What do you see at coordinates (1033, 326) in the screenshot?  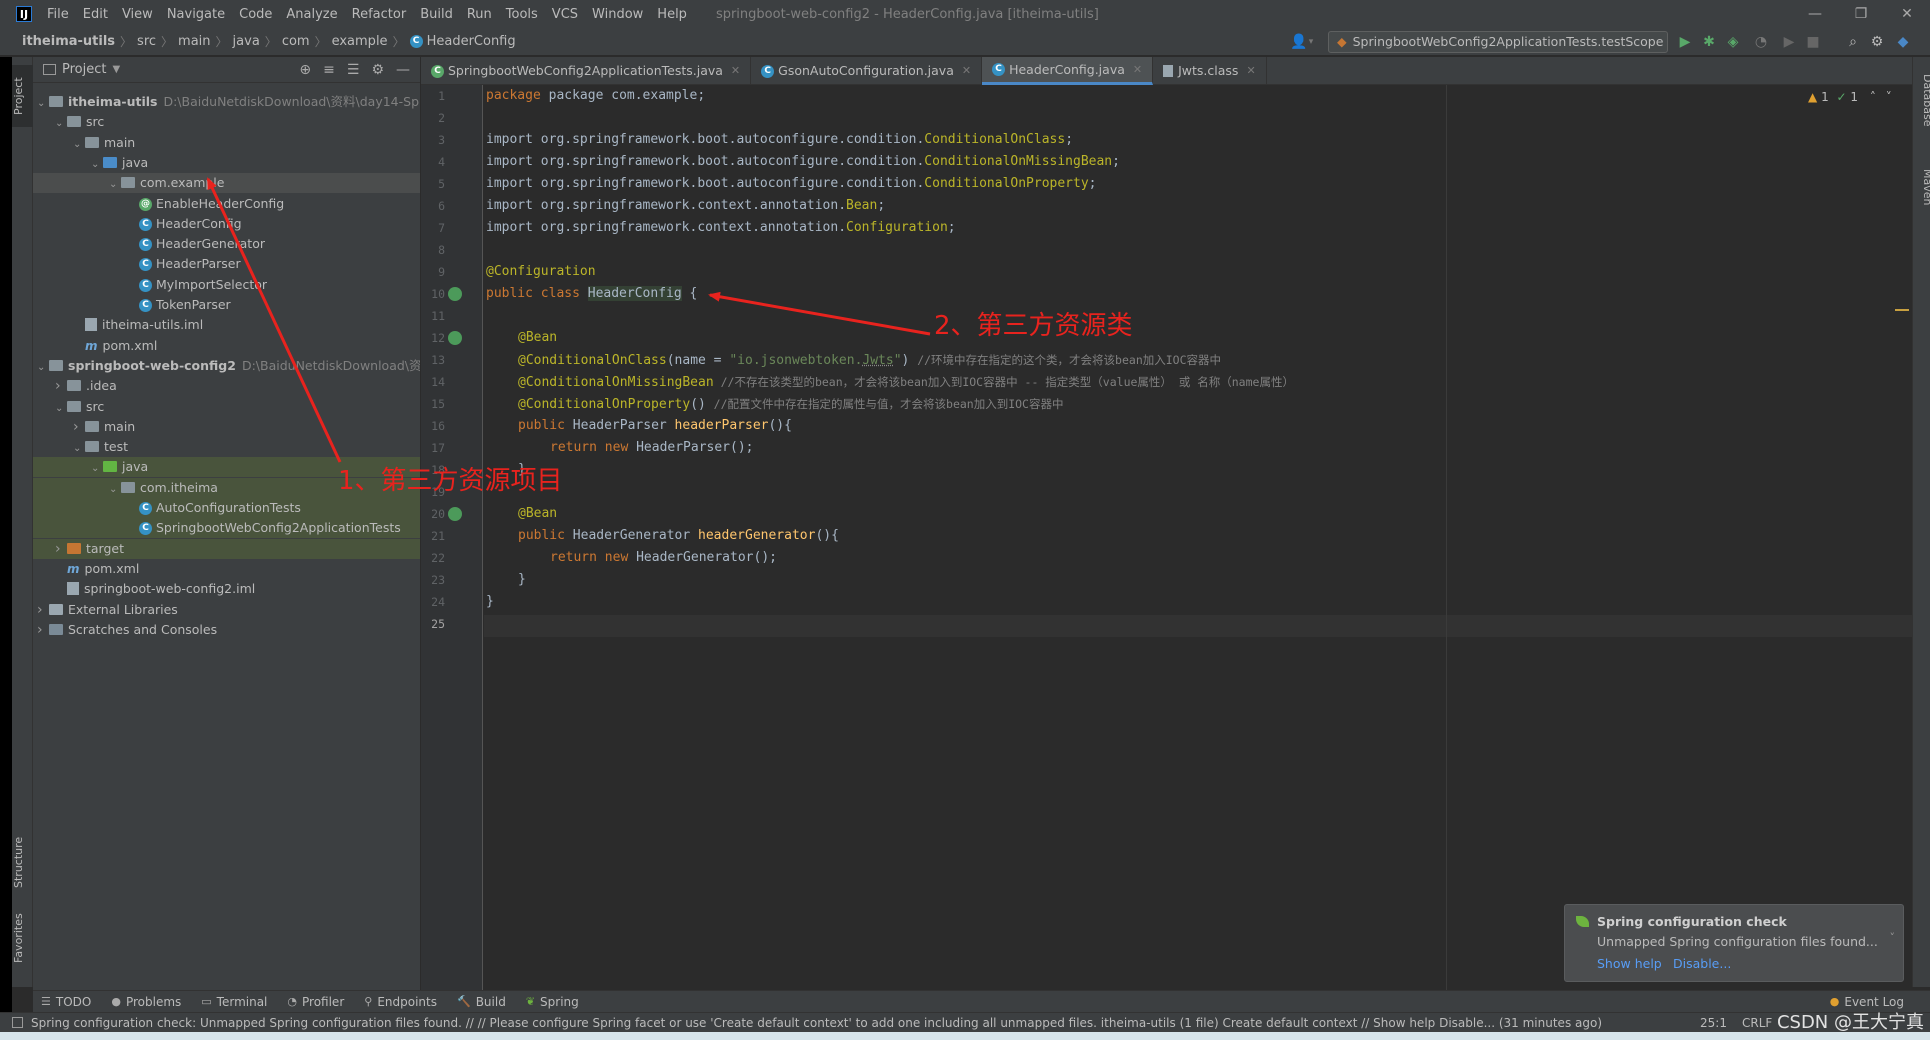 I see `annotation-label-third-party-class: 2、第三方资源类` at bounding box center [1033, 326].